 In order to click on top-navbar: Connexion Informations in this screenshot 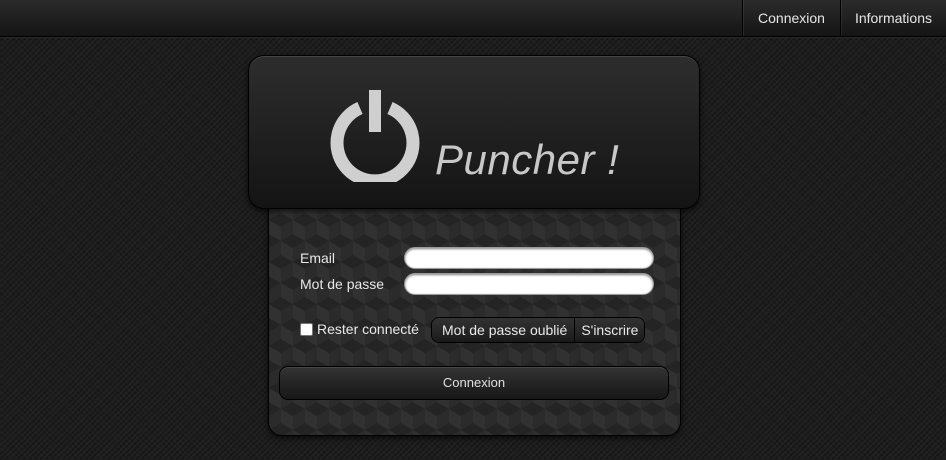, I will do `click(473, 18)`.